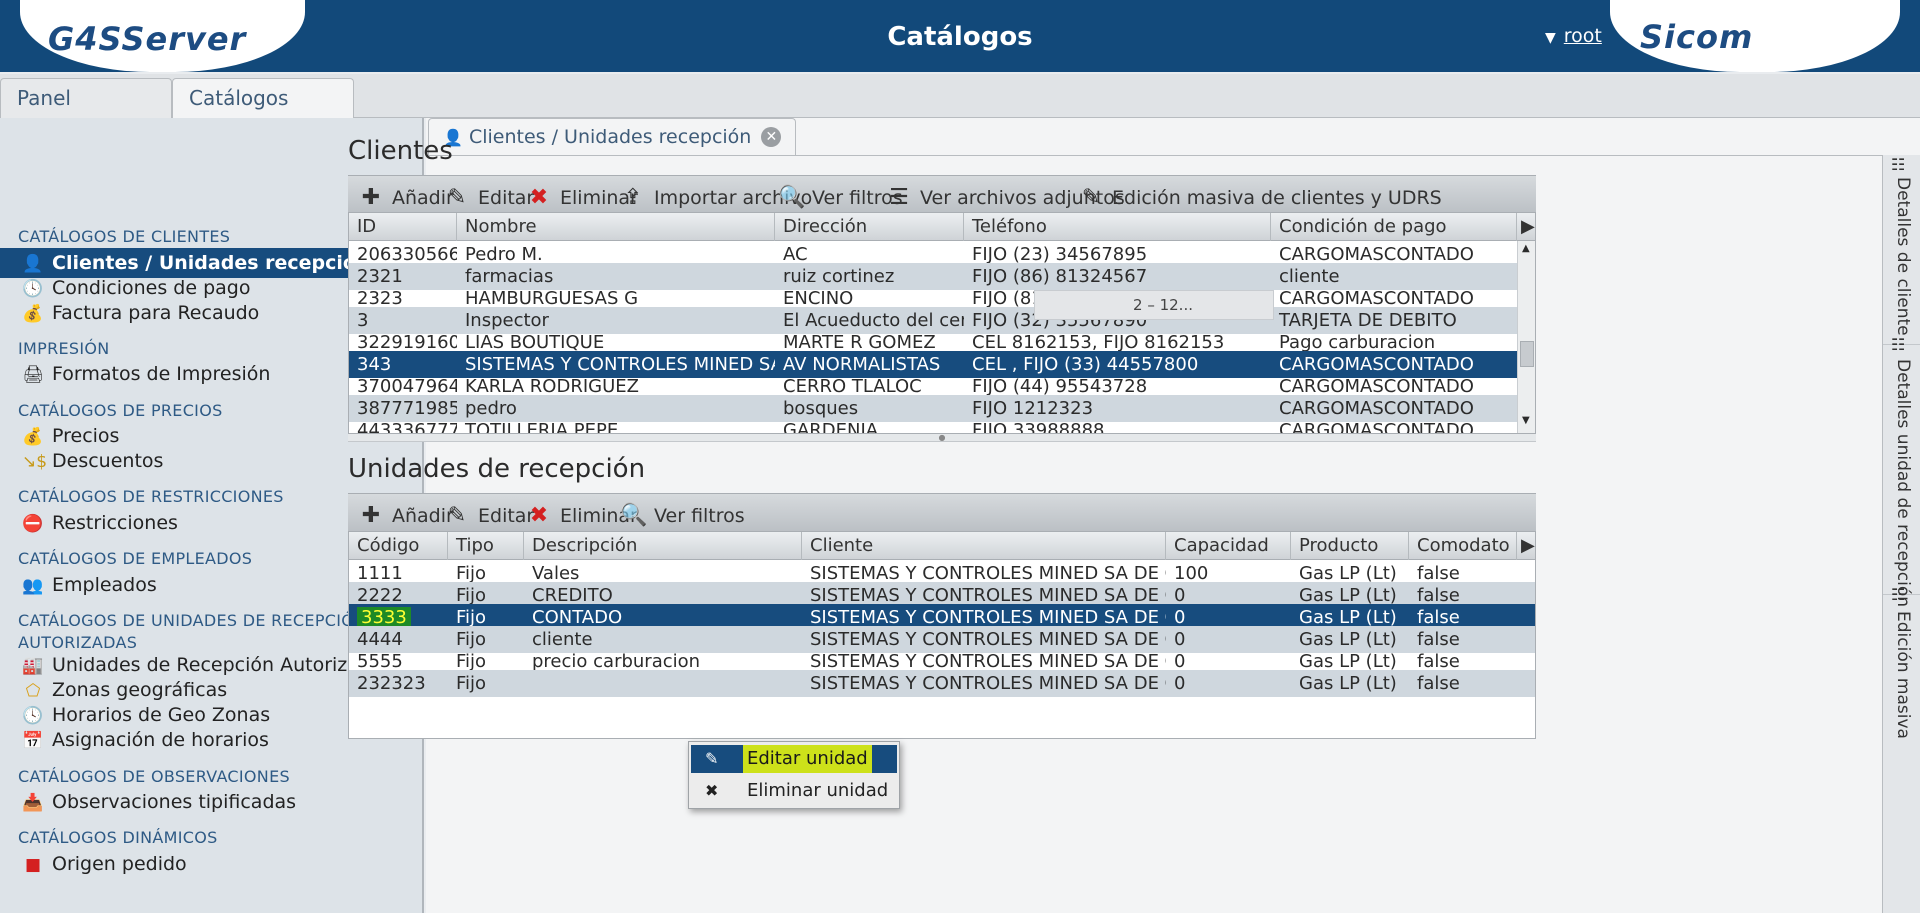 Image resolution: width=1920 pixels, height=913 pixels. What do you see at coordinates (407, 427) in the screenshot?
I see `cell-text: 443336777` at bounding box center [407, 427].